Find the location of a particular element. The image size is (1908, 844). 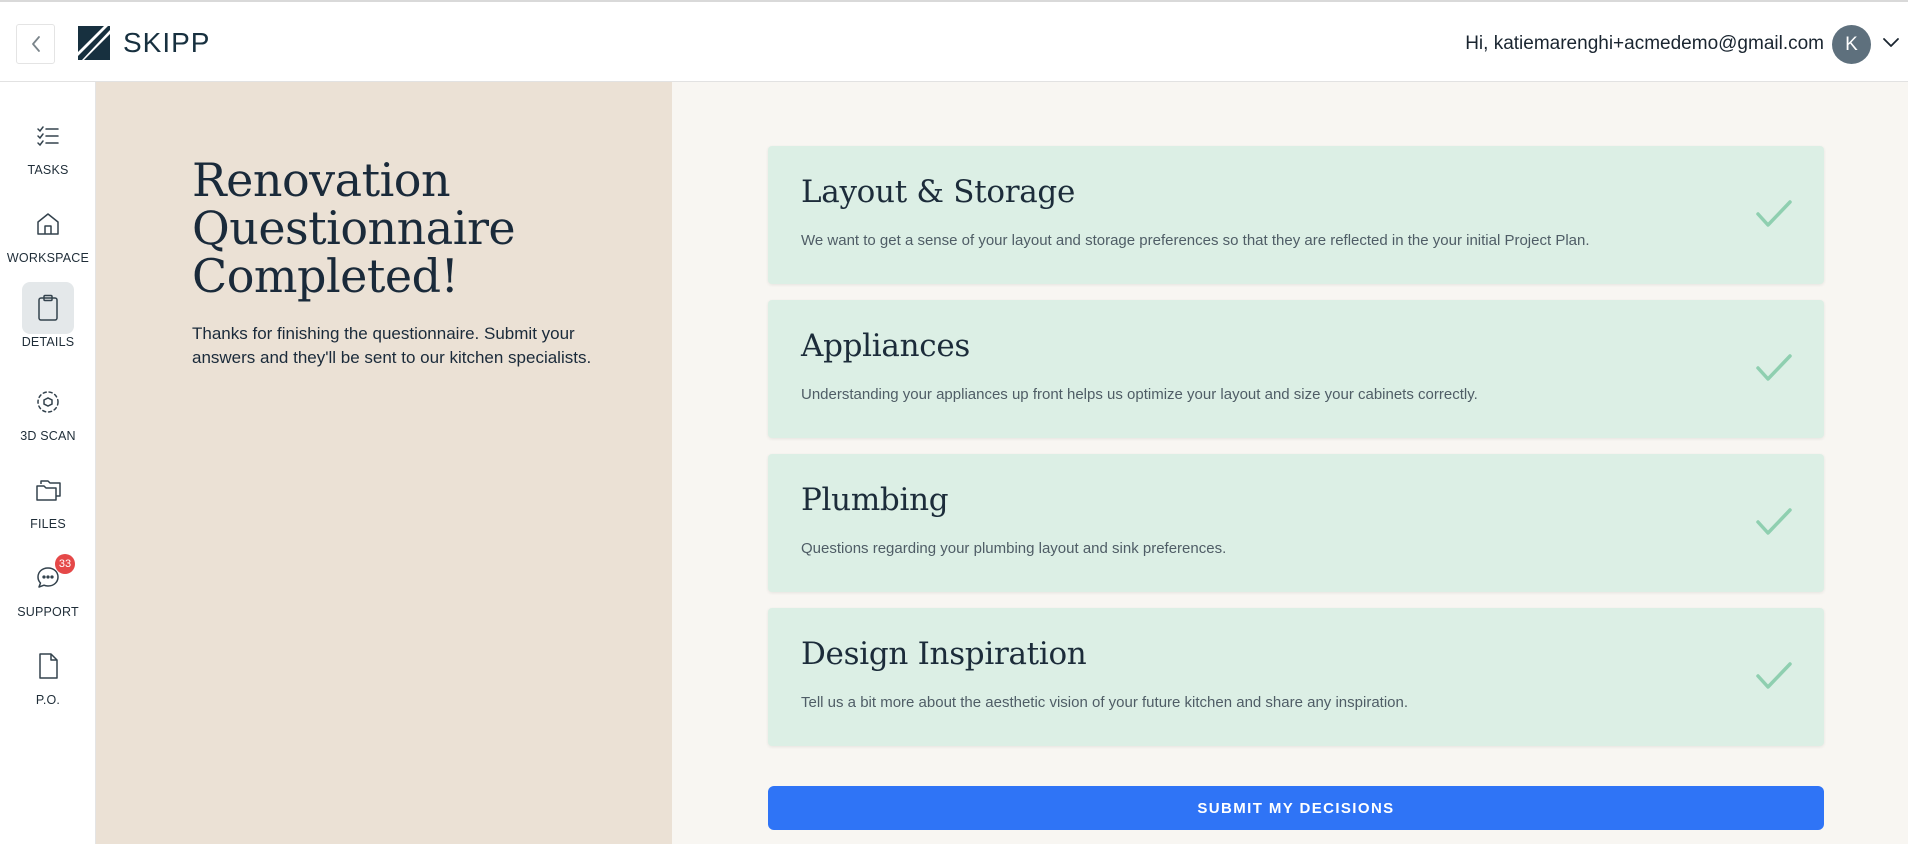

submit-decisions-button: SUBMIT MY DECISIONS is located at coordinates (1296, 808).